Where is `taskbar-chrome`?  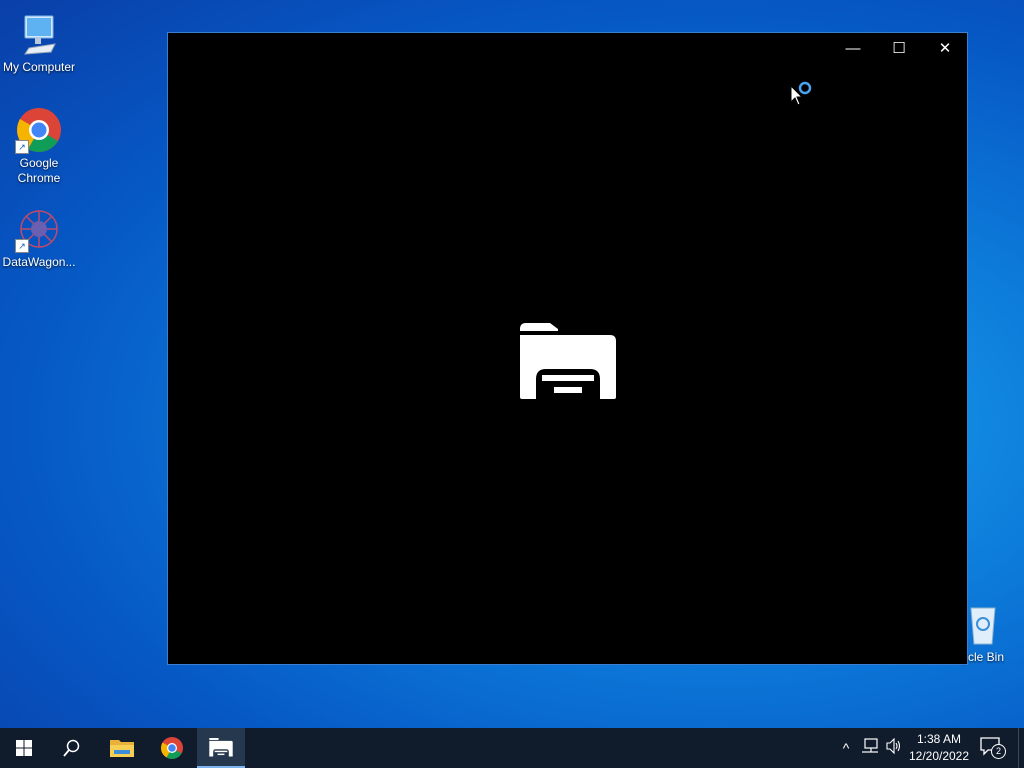 taskbar-chrome is located at coordinates (172, 748).